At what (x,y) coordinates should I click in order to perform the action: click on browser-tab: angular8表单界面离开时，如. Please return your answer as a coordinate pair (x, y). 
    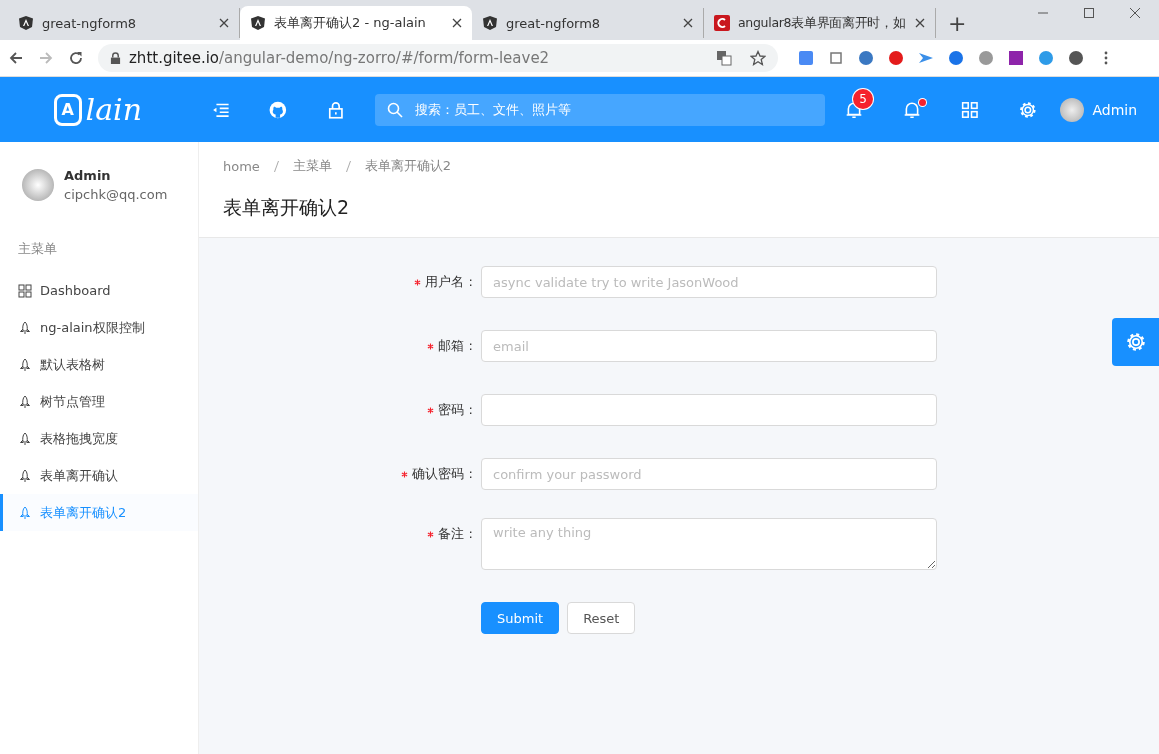
    Looking at the image, I should click on (820, 23).